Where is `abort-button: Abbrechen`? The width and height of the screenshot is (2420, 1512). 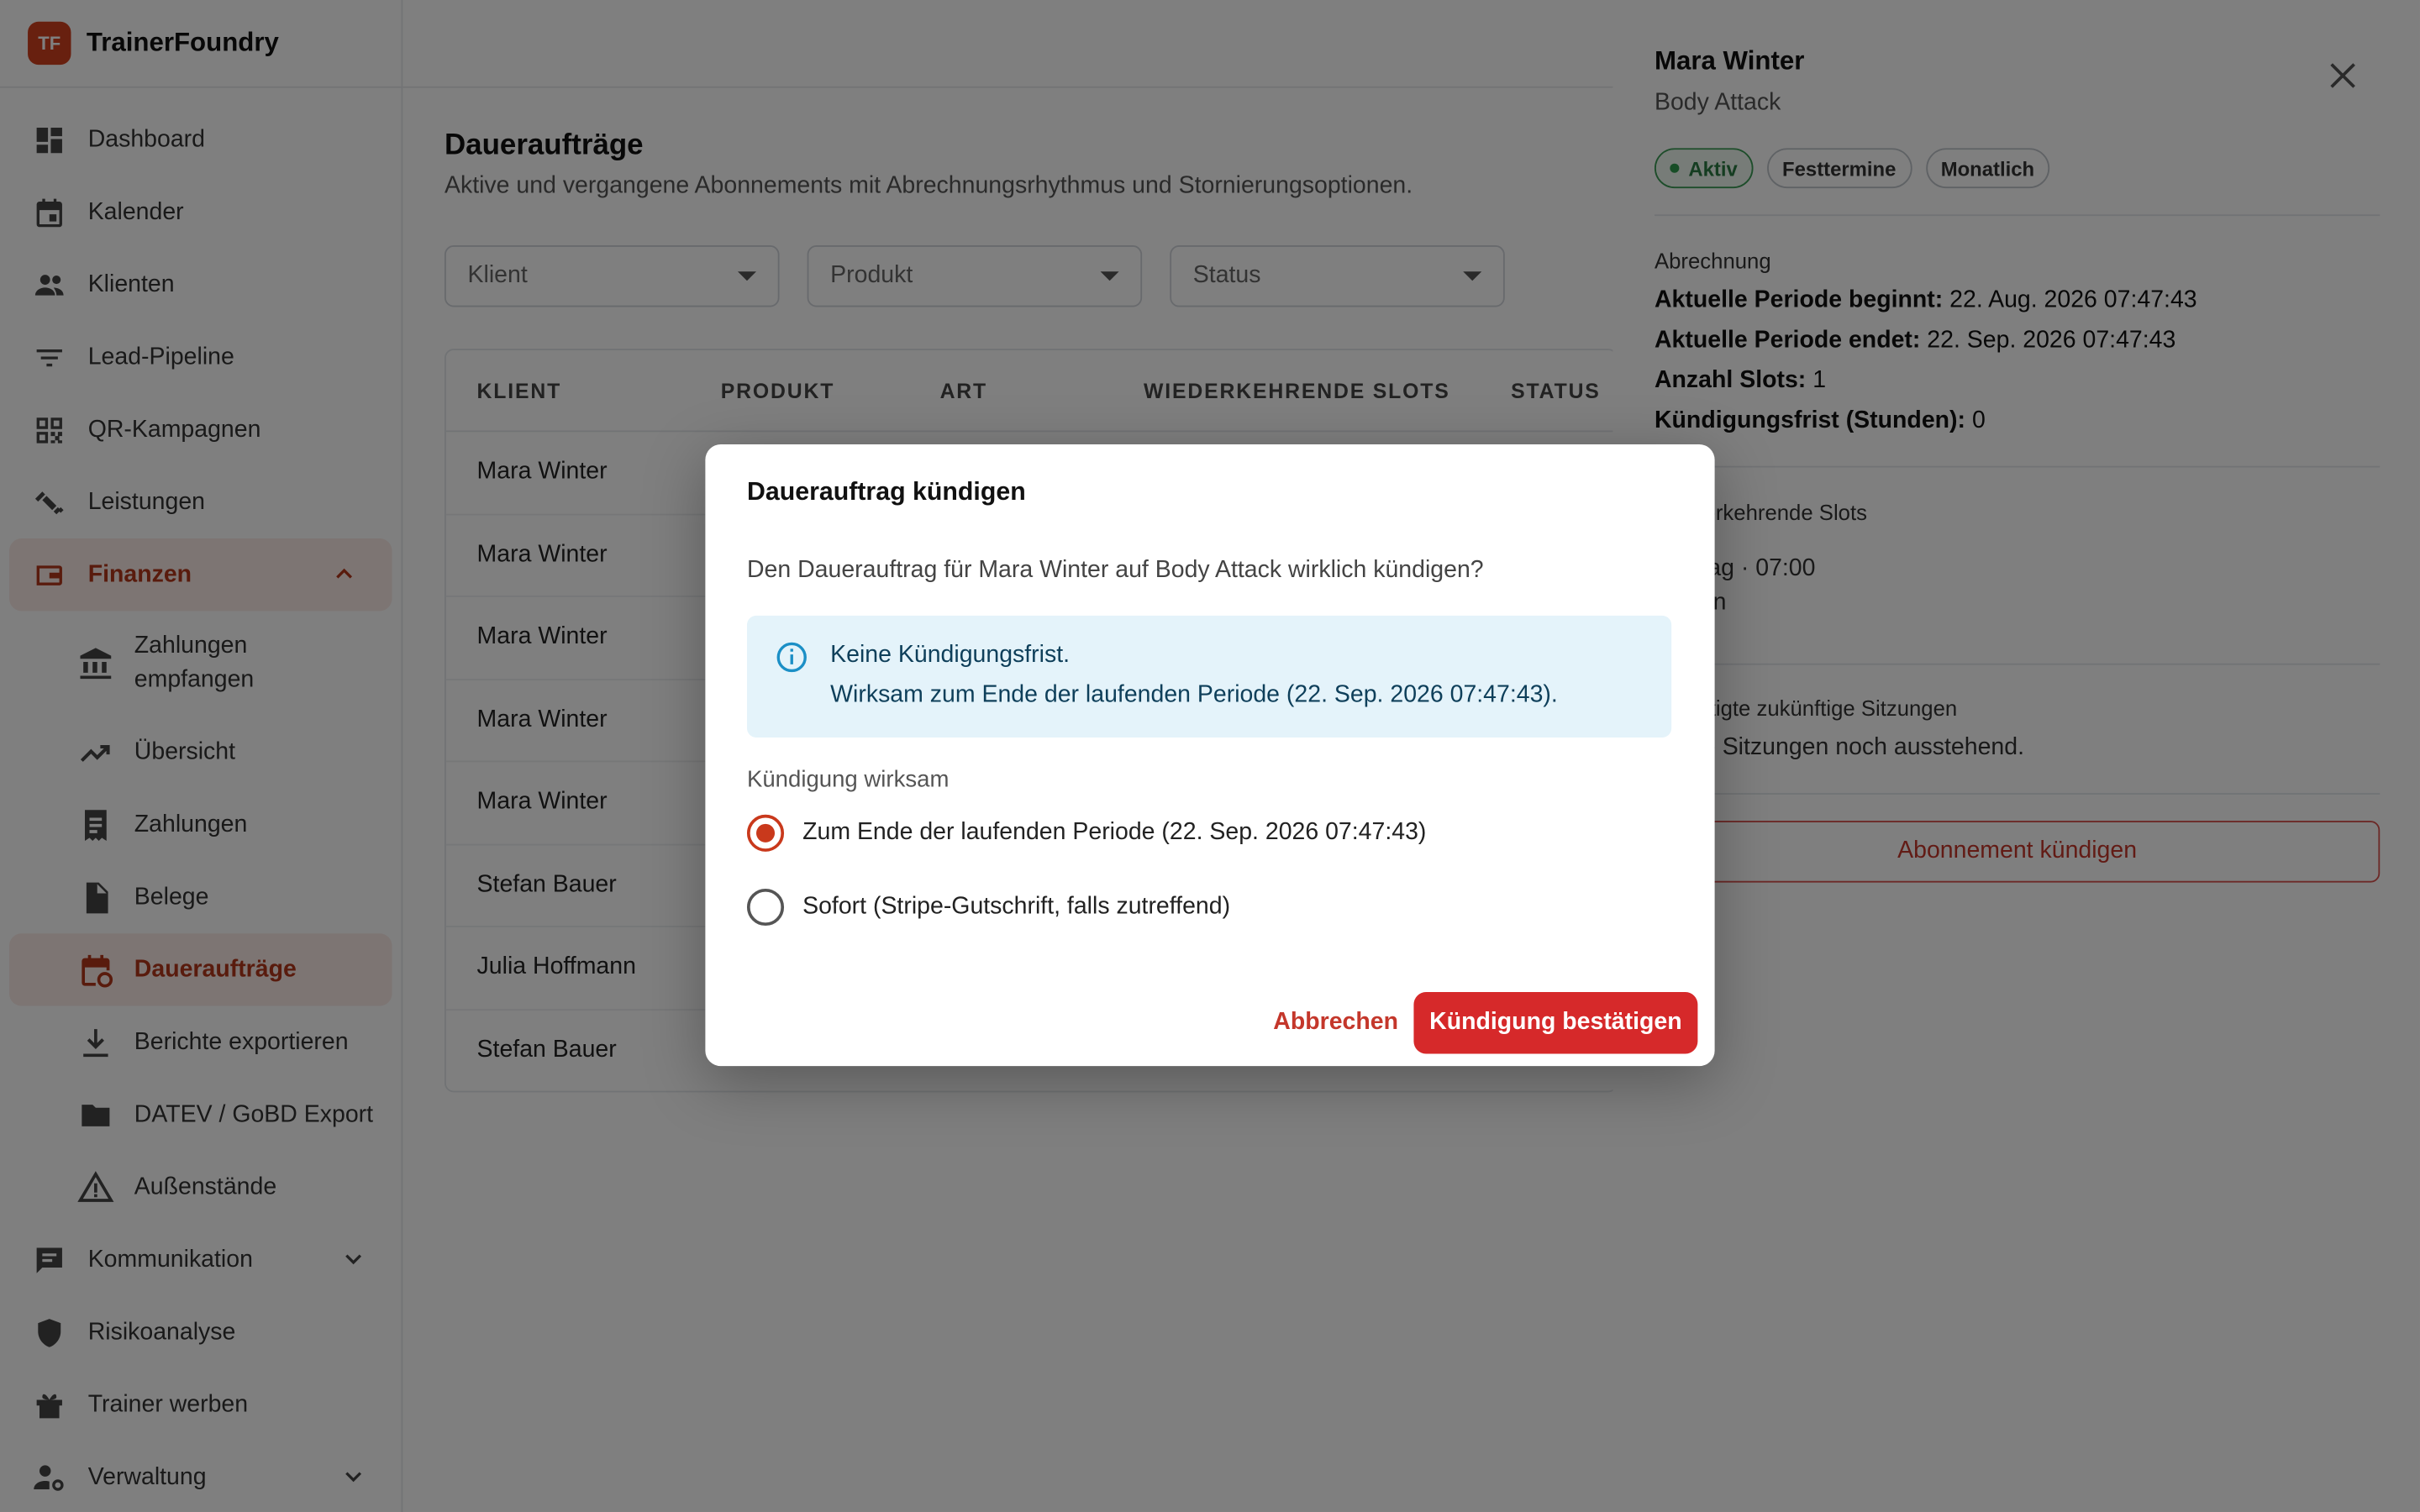
abort-button: Abbrechen is located at coordinates (1336, 1023).